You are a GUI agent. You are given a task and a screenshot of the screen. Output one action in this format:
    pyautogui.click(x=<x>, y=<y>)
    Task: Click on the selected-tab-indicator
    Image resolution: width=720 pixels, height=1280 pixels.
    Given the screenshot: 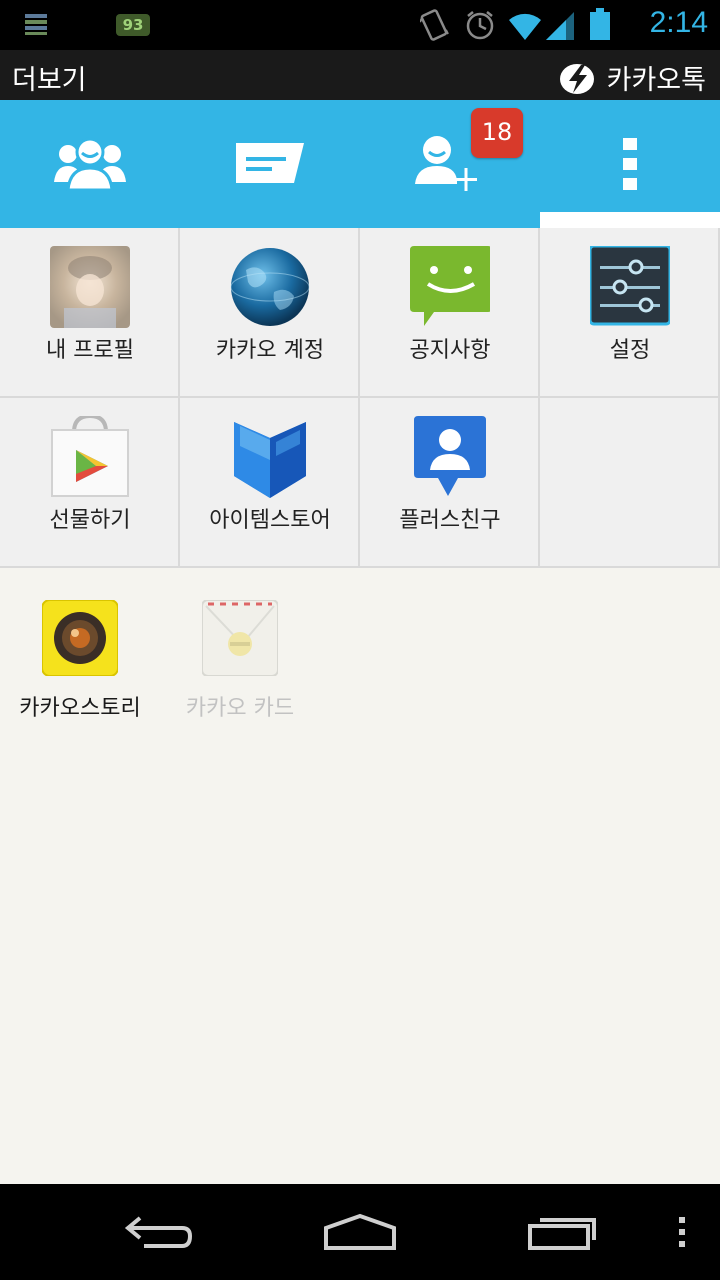 What is the action you would take?
    pyautogui.click(x=630, y=220)
    